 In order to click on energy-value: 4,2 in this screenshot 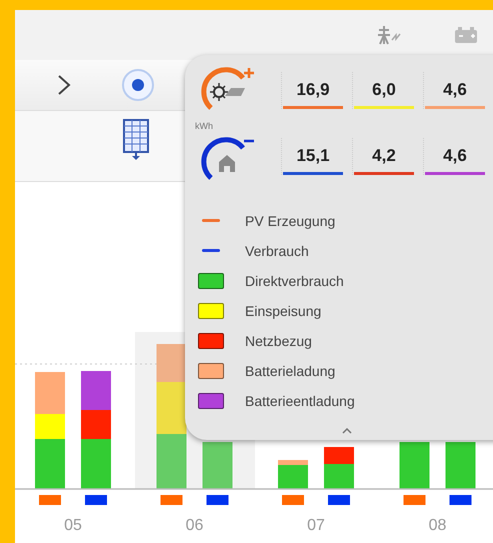, I will do `click(384, 155)`.